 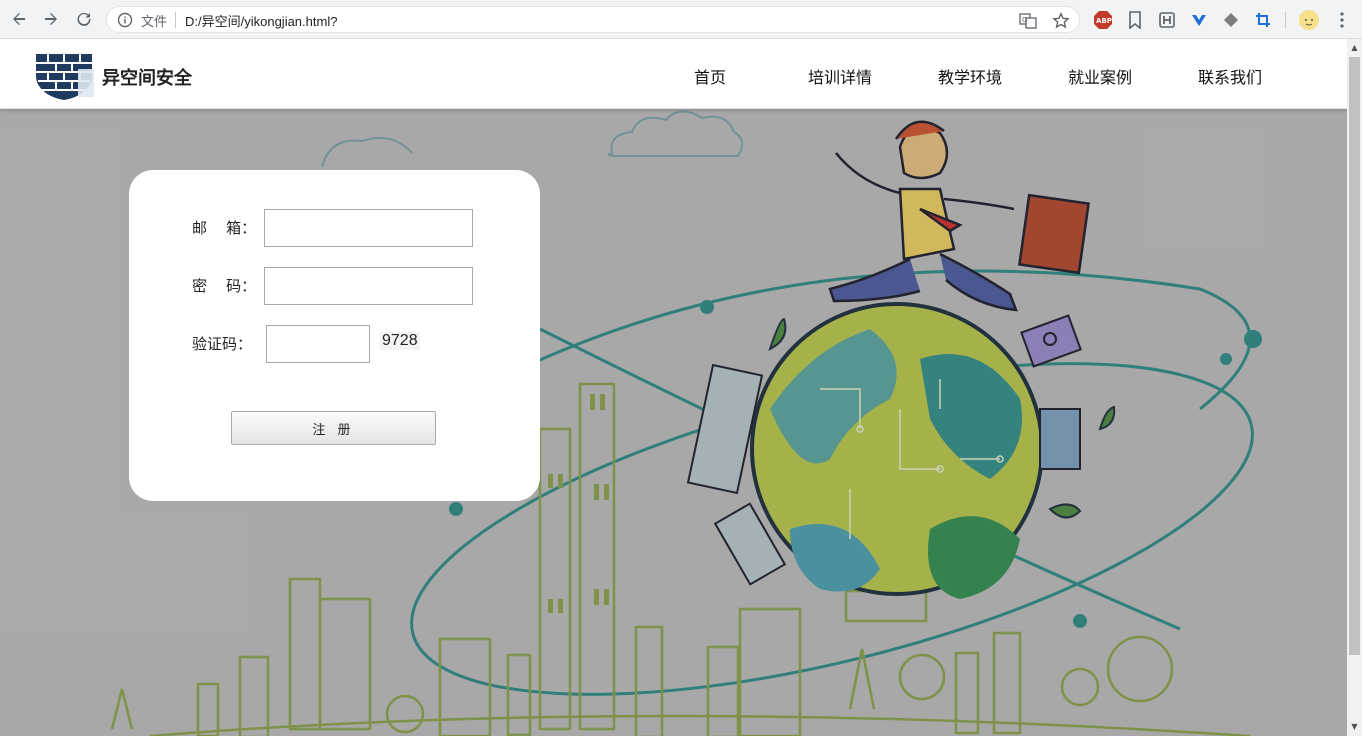 What do you see at coordinates (1167, 20) in the screenshot?
I see `h-icon` at bounding box center [1167, 20].